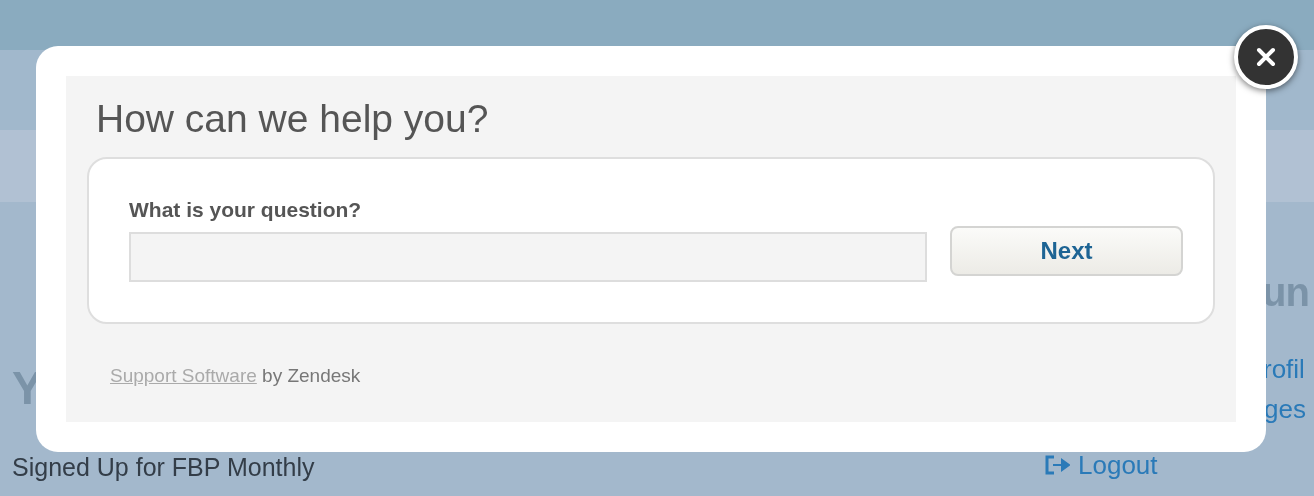  I want to click on logout-label: Logout, so click(1118, 465).